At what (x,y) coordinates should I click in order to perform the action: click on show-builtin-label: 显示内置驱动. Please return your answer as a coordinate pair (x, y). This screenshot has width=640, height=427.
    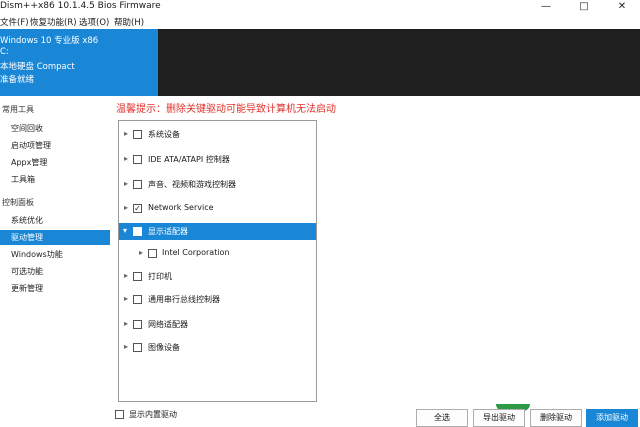
    Looking at the image, I should click on (153, 414).